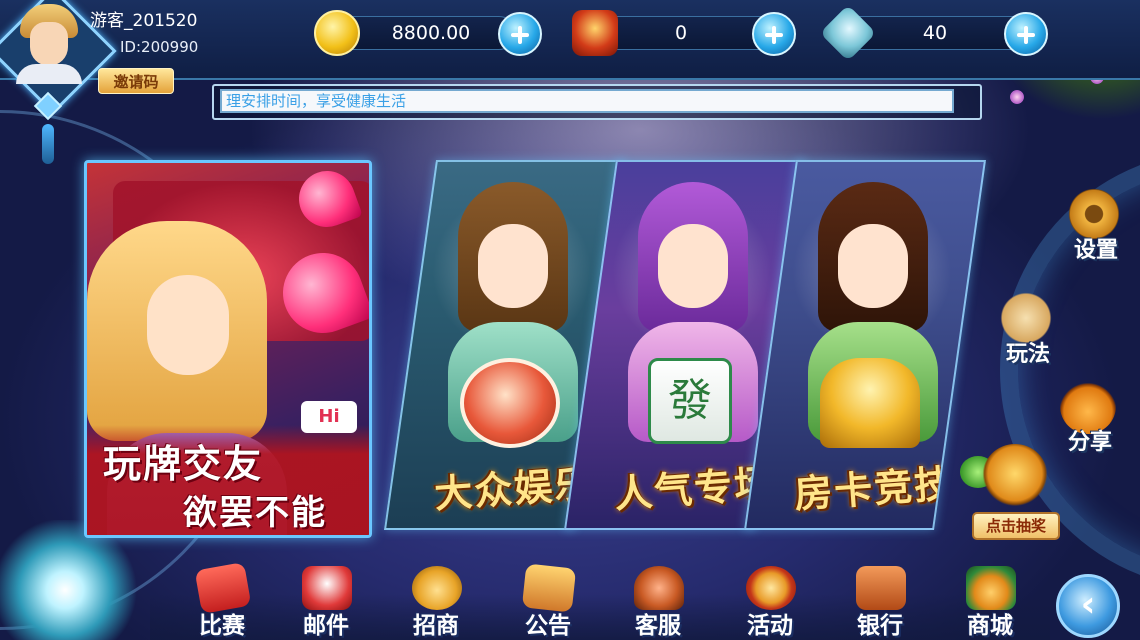  Describe the element at coordinates (159, 47) in the screenshot. I see `player-id: ID:200990` at that location.